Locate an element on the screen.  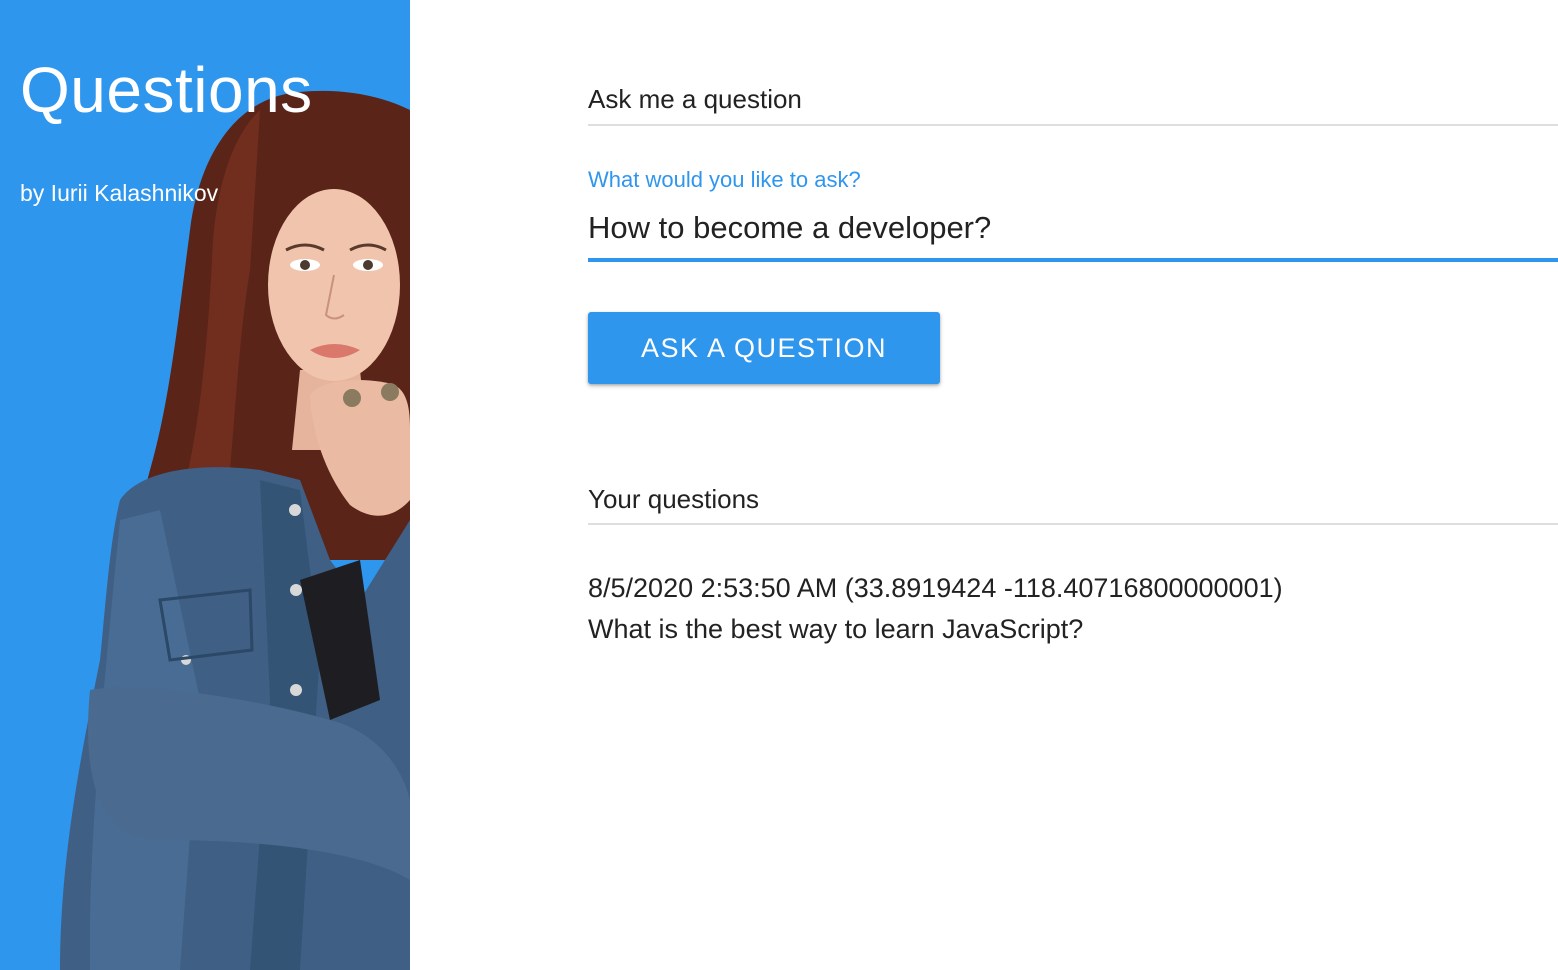
ask-section-divider is located at coordinates (1073, 125).